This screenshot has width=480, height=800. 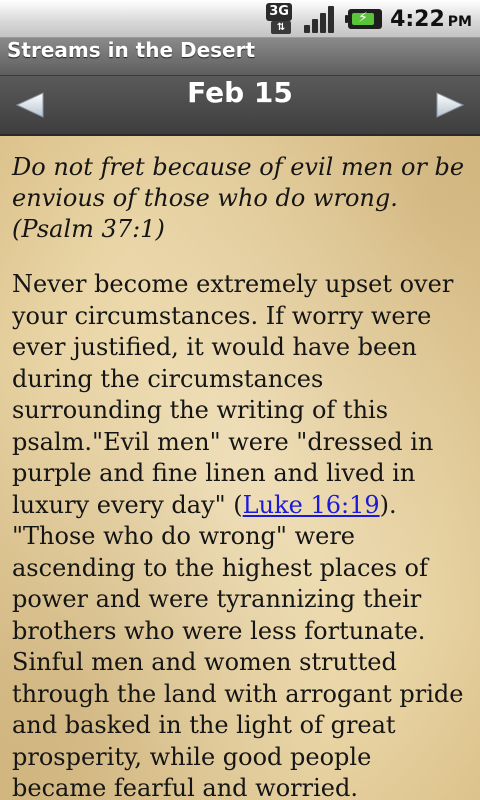 I want to click on app-title: Streams in the Desert, so click(x=131, y=50).